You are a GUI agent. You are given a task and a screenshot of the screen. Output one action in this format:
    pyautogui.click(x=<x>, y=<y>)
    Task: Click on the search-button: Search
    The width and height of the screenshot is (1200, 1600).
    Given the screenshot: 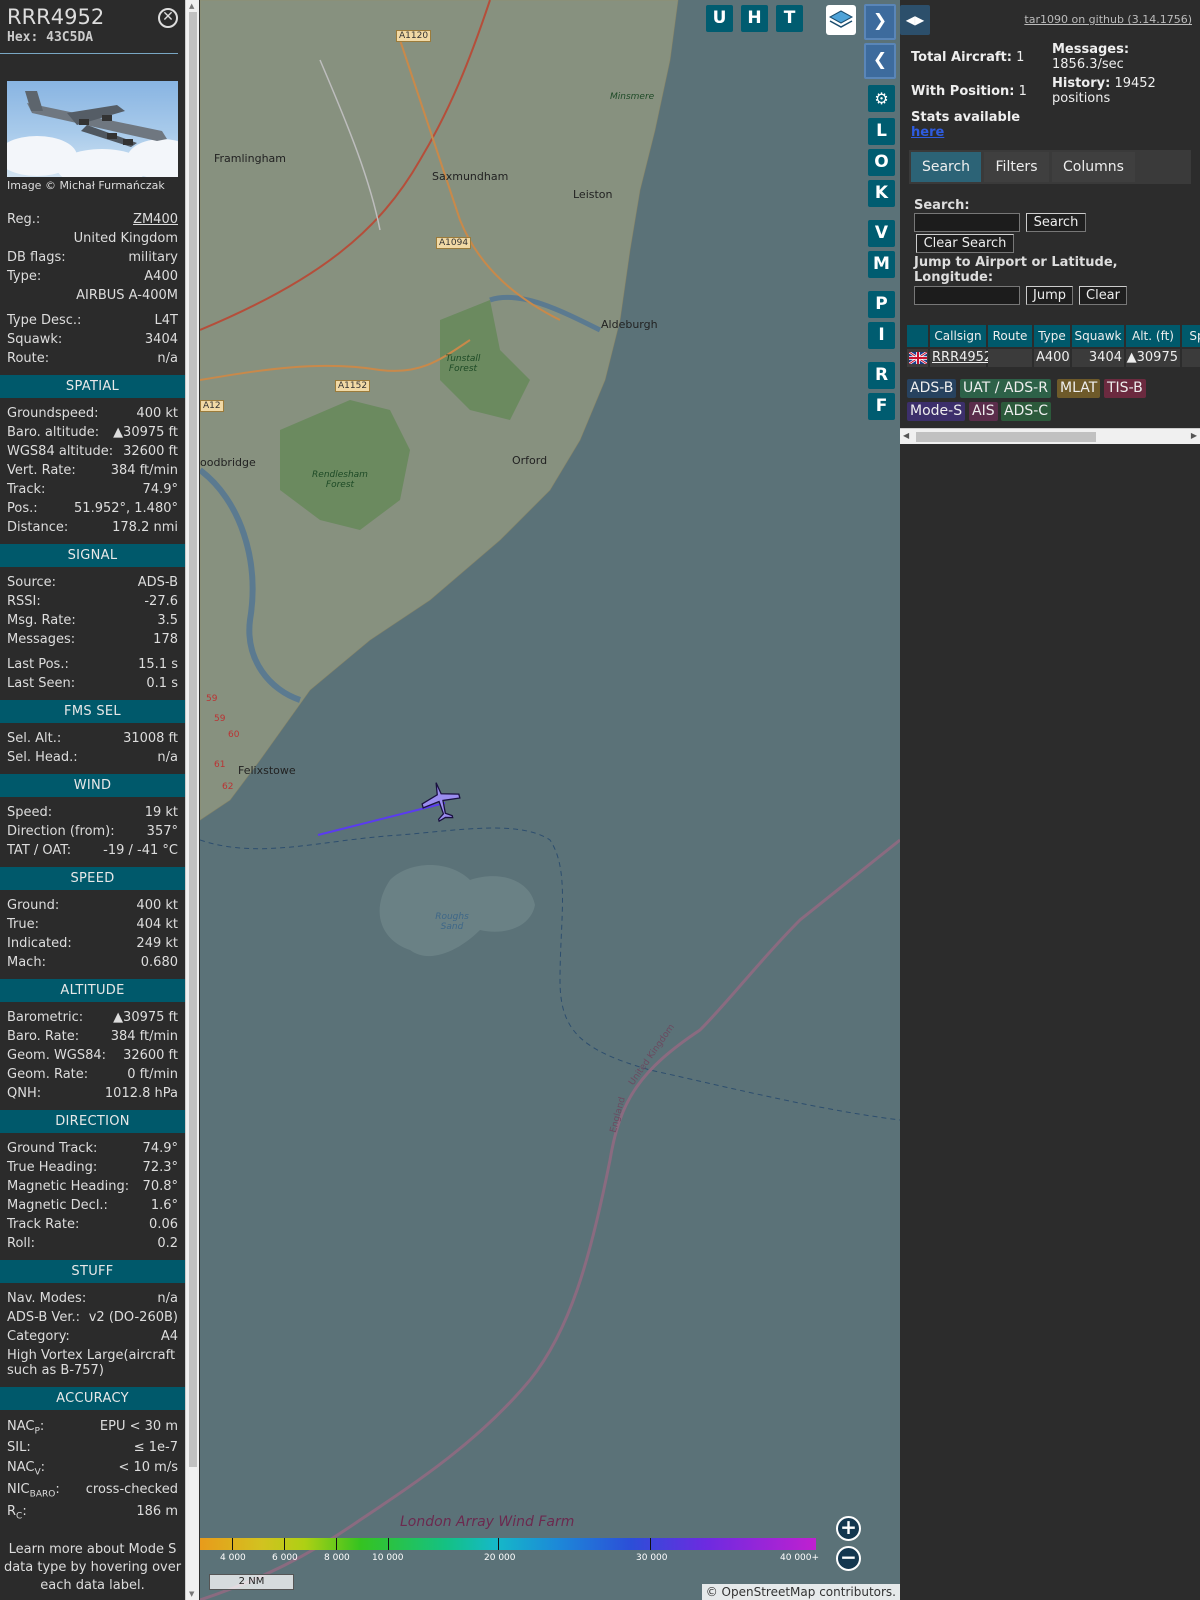 What is the action you would take?
    pyautogui.click(x=1056, y=222)
    